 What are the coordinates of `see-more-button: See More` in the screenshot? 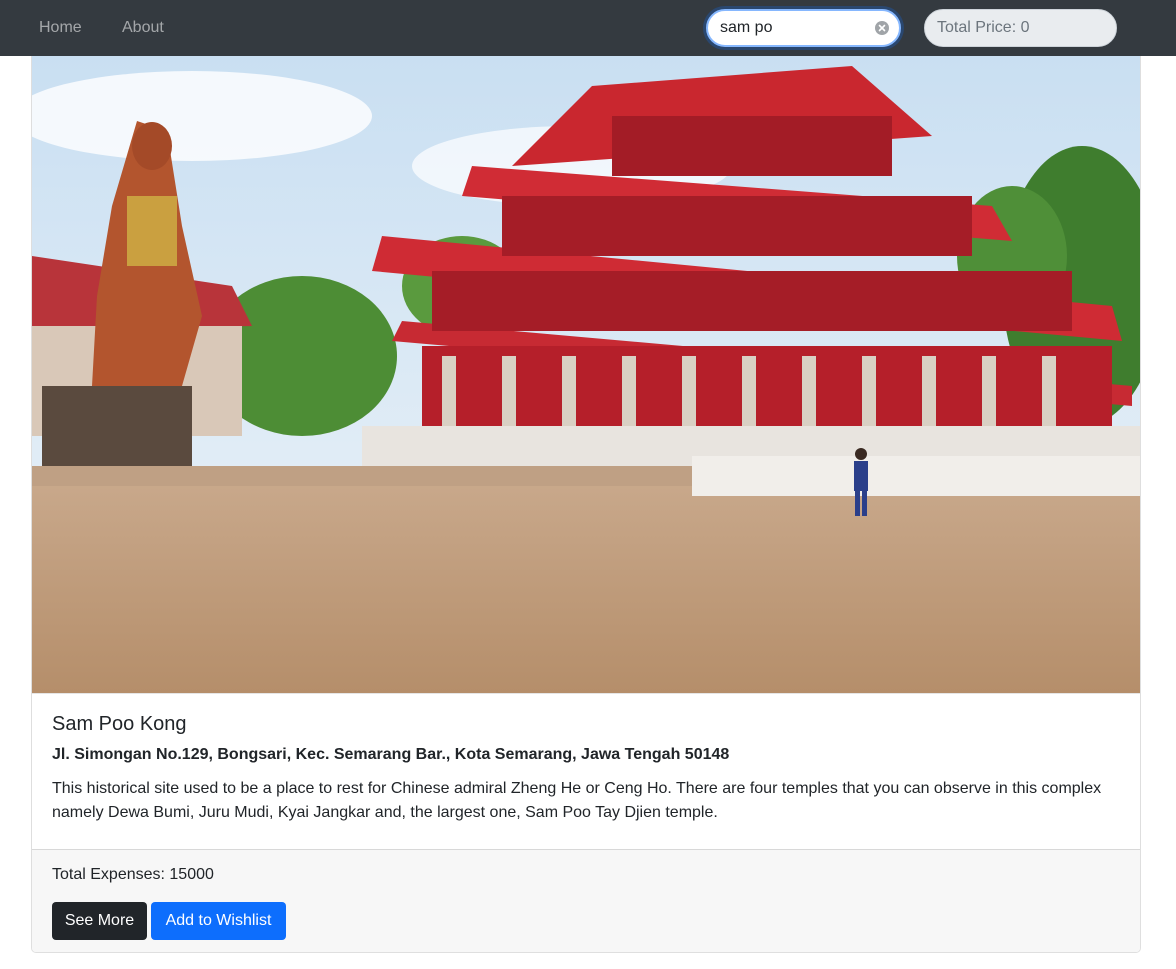 It's located at (99, 921).